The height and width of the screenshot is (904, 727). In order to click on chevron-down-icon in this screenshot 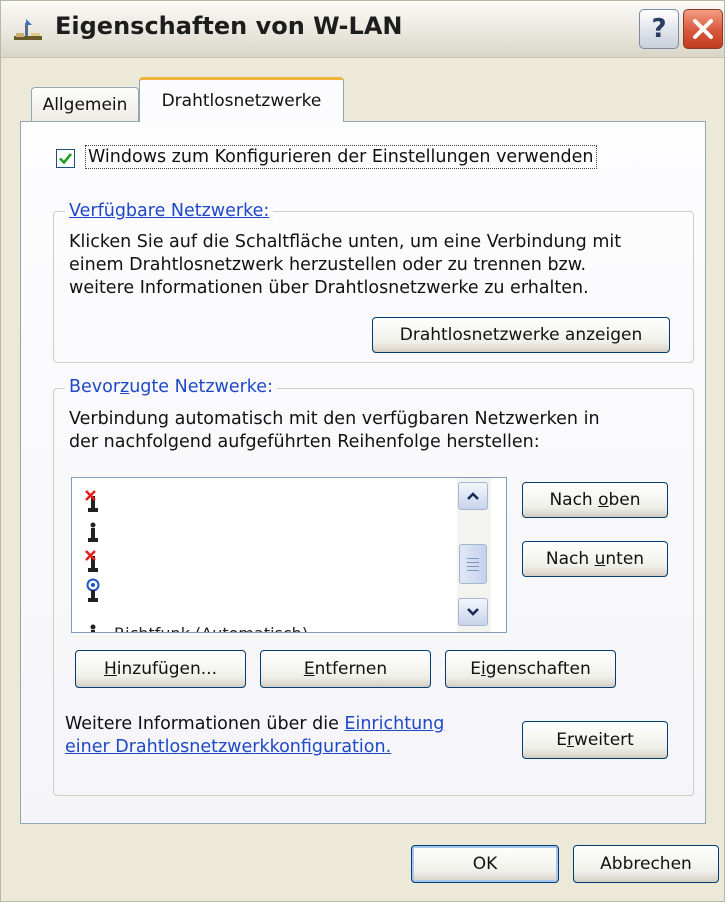, I will do `click(473, 612)`.